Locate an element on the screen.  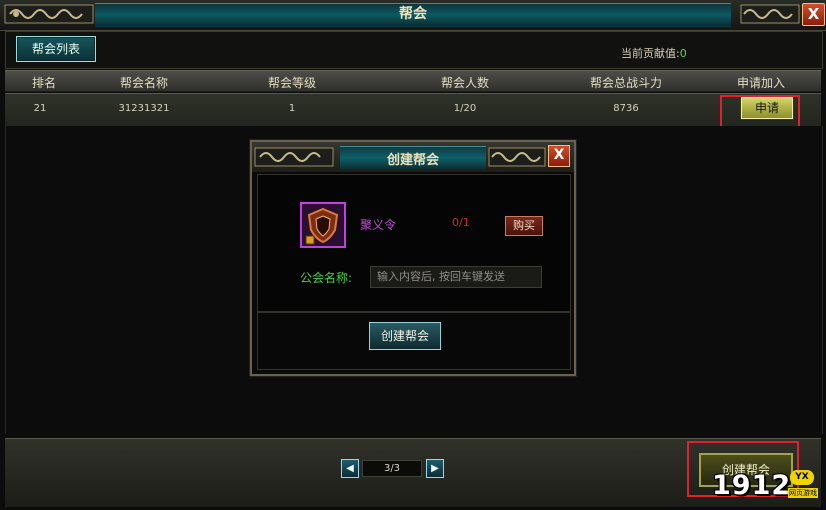
title-bar: 帮会 X is located at coordinates (413, 15).